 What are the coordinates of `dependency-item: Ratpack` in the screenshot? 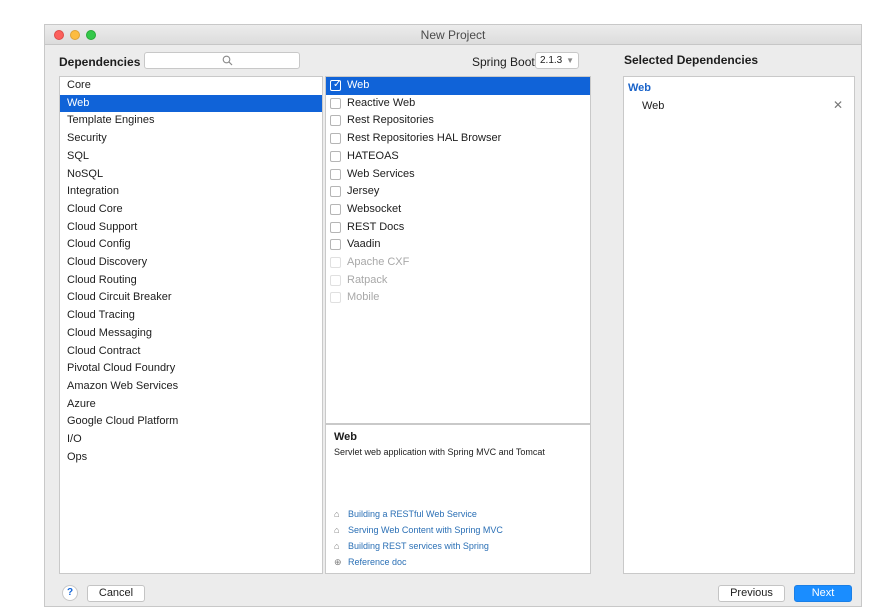 It's located at (458, 281).